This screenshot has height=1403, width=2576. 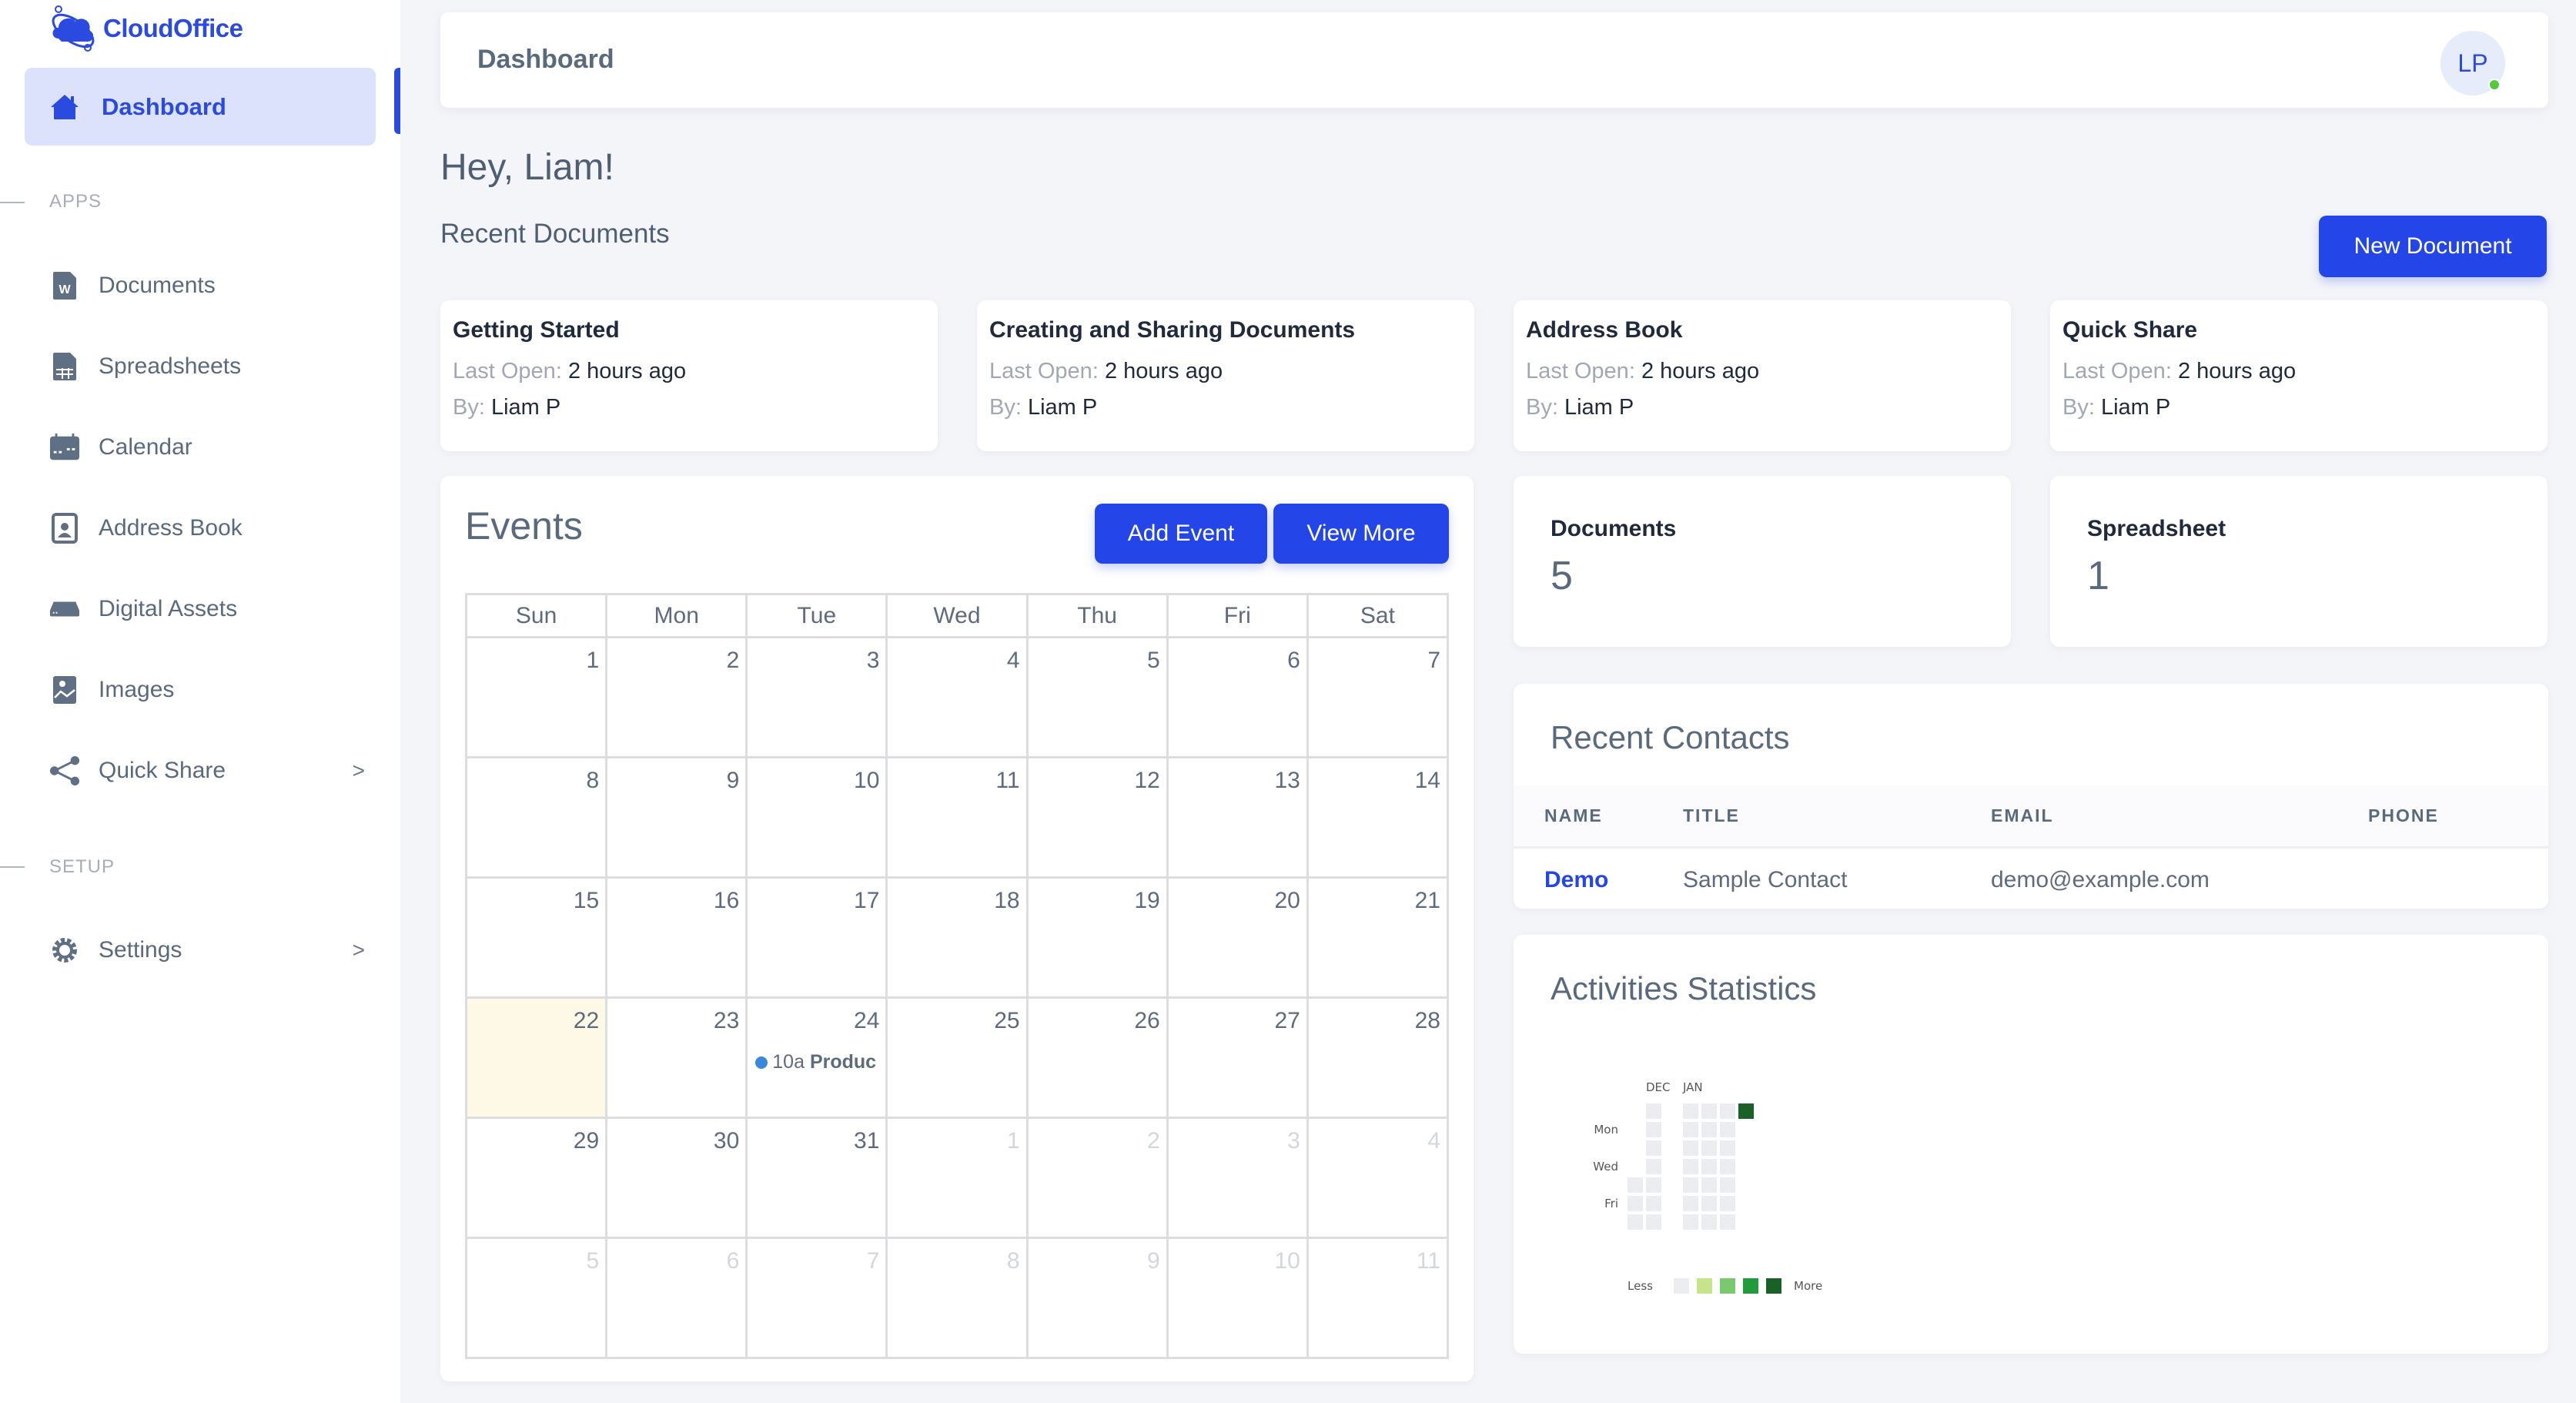 I want to click on avatar: LP, so click(x=2473, y=63).